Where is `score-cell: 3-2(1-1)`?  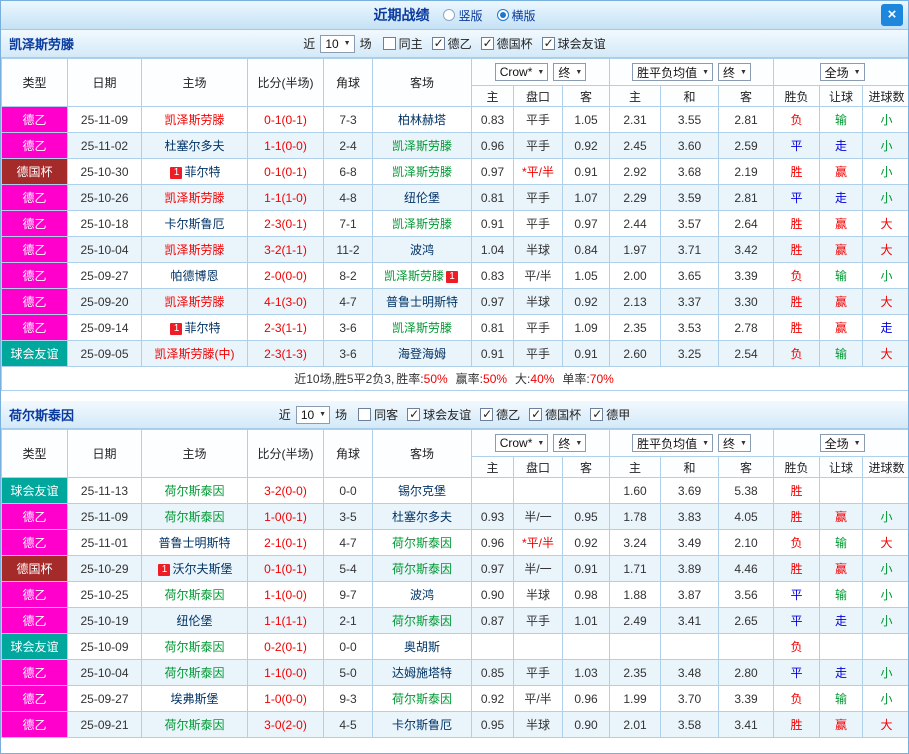
score-cell: 3-2(1-1) is located at coordinates (285, 249).